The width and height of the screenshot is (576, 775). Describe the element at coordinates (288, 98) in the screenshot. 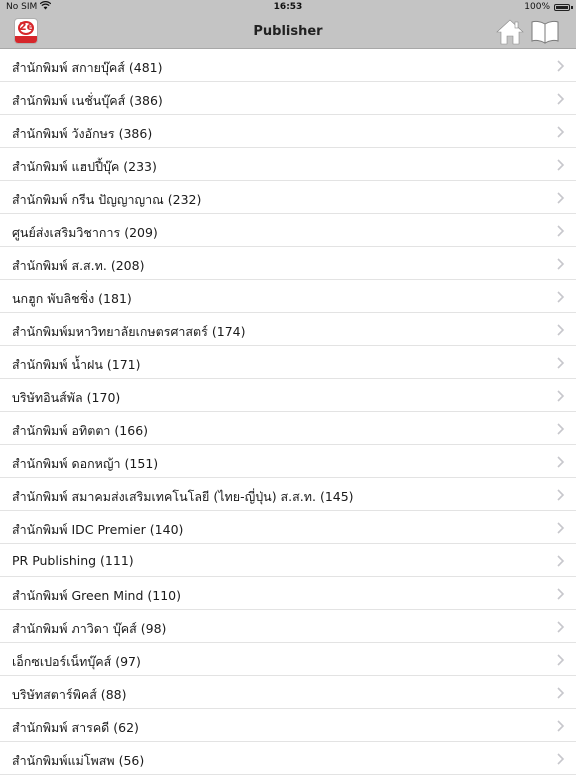

I see `publisher-row: สำนักพิมพ์ เนชั่นบุ๊คส์ (386)` at that location.